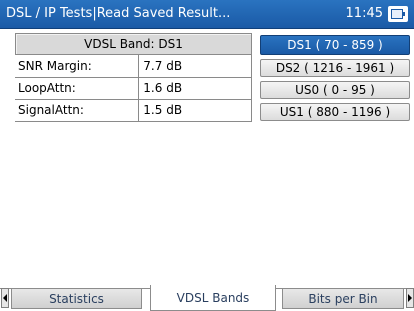 The height and width of the screenshot is (311, 414). Describe the element at coordinates (364, 13) in the screenshot. I see `clock: 11:45` at that location.